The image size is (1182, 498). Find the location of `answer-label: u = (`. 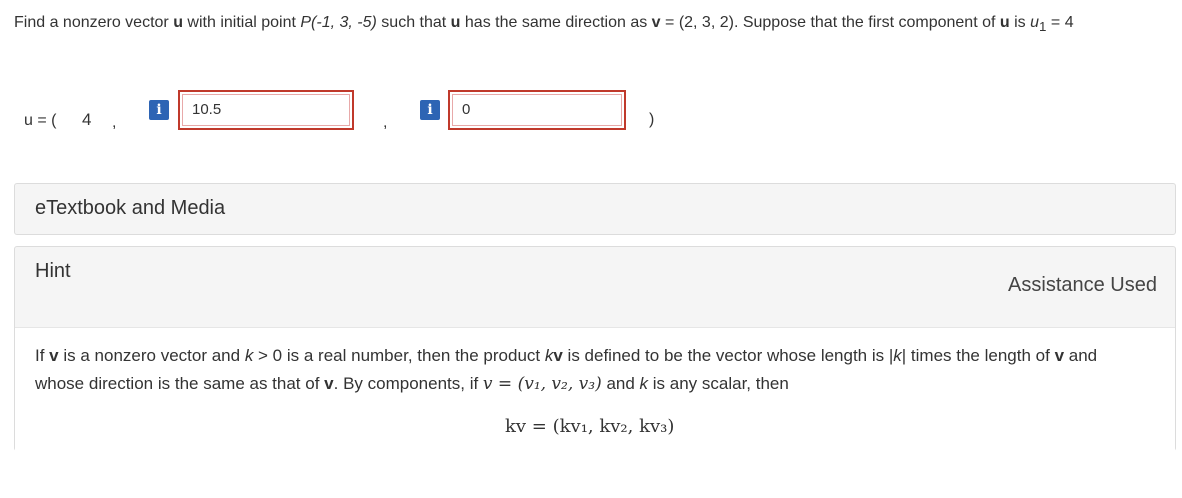

answer-label: u = ( is located at coordinates (40, 120).